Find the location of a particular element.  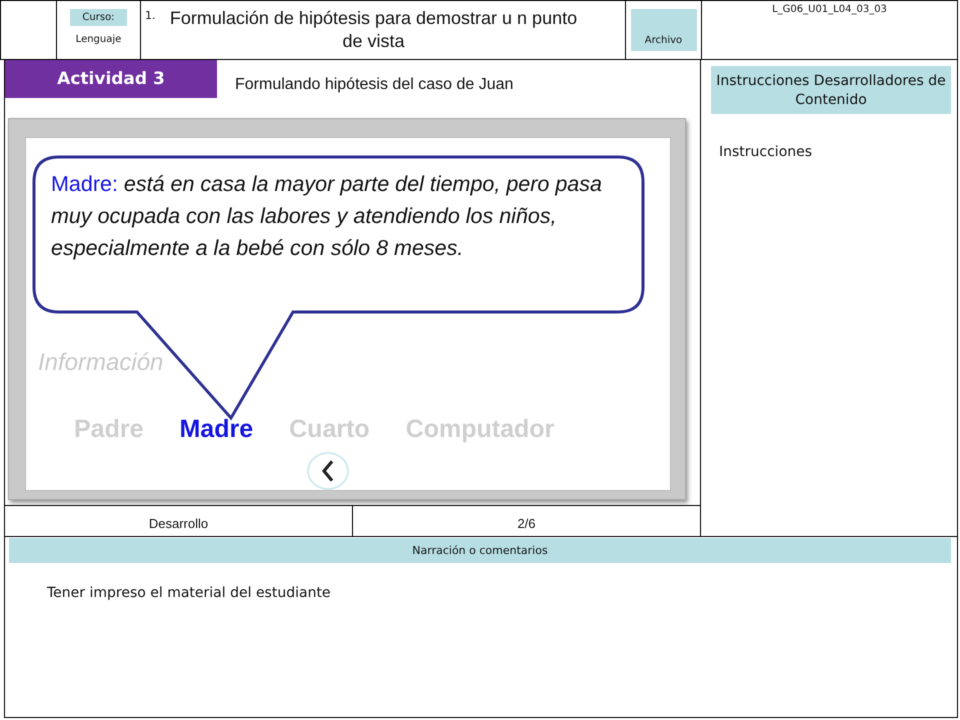

course-label: Curso: is located at coordinates (98, 17).